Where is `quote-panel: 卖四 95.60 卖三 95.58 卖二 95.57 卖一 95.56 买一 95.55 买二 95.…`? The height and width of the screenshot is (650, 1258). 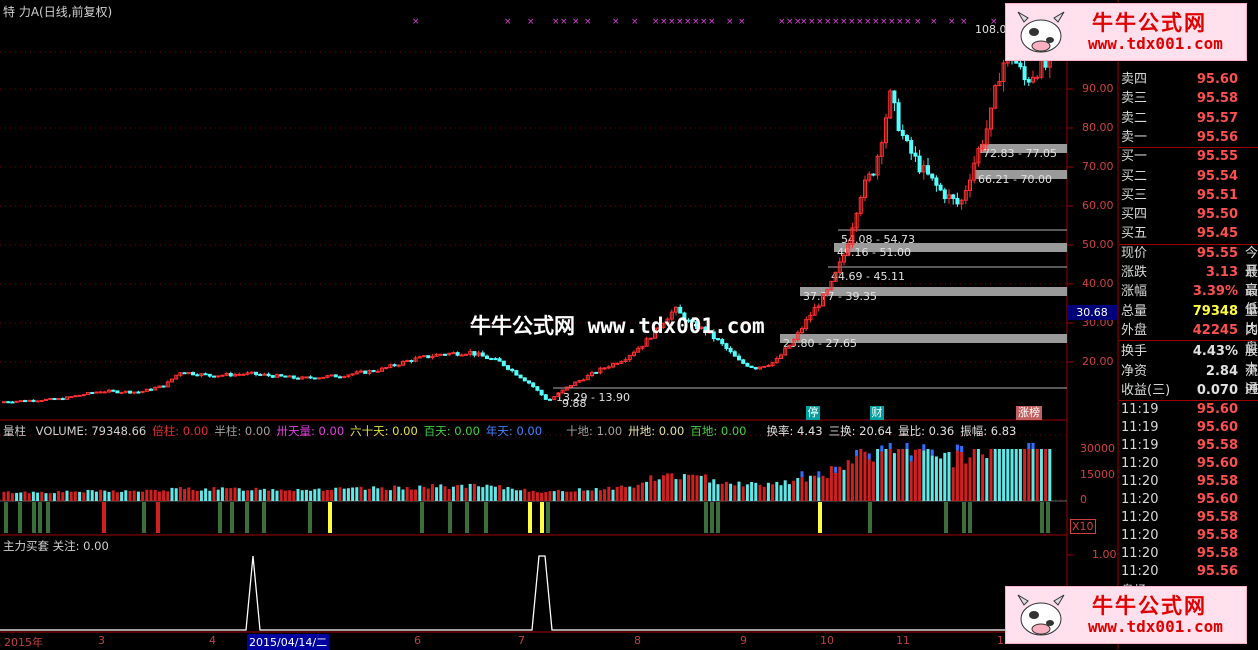 quote-panel: 卖四 95.60 卖三 95.58 卖二 95.57 卖一 95.56 买一 95.55 买二 95.… is located at coordinates (1188, 322).